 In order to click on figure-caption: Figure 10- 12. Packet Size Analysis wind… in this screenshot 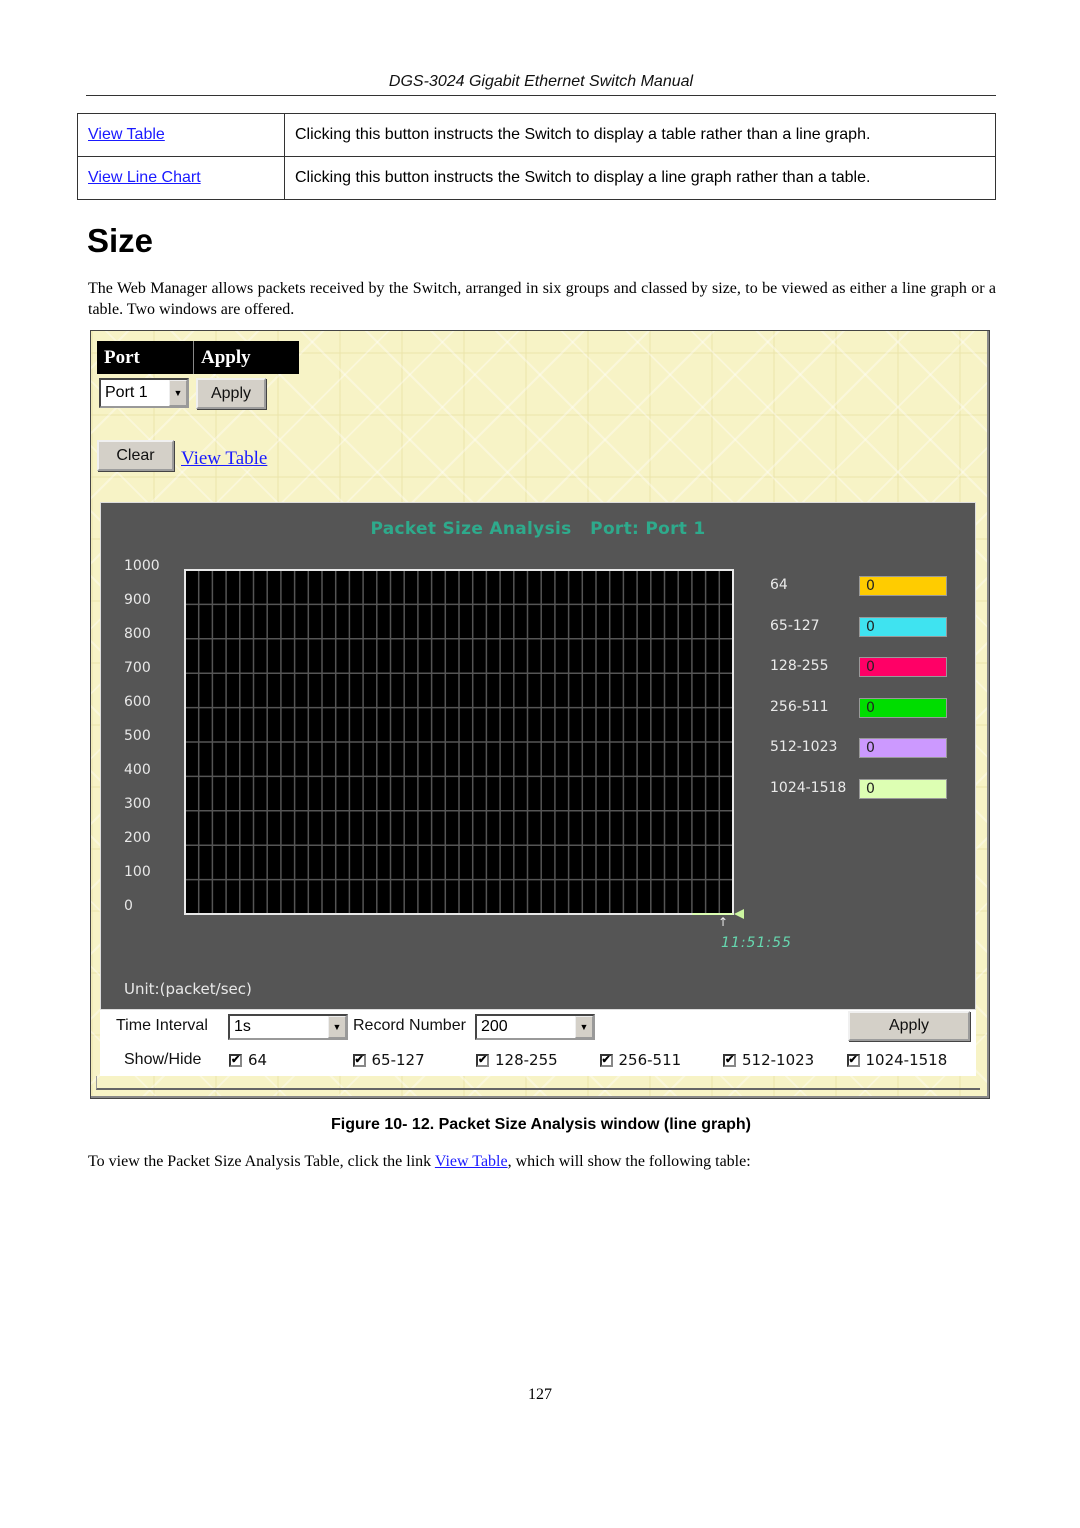, I will do `click(541, 1124)`.